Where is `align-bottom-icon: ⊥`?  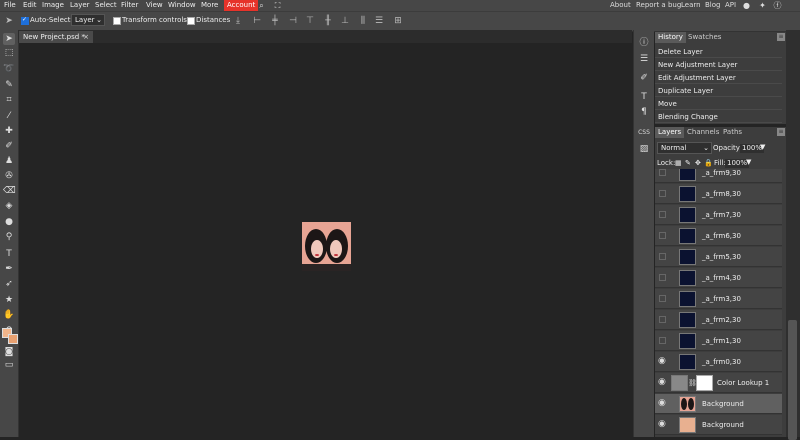 align-bottom-icon: ⊥ is located at coordinates (345, 21).